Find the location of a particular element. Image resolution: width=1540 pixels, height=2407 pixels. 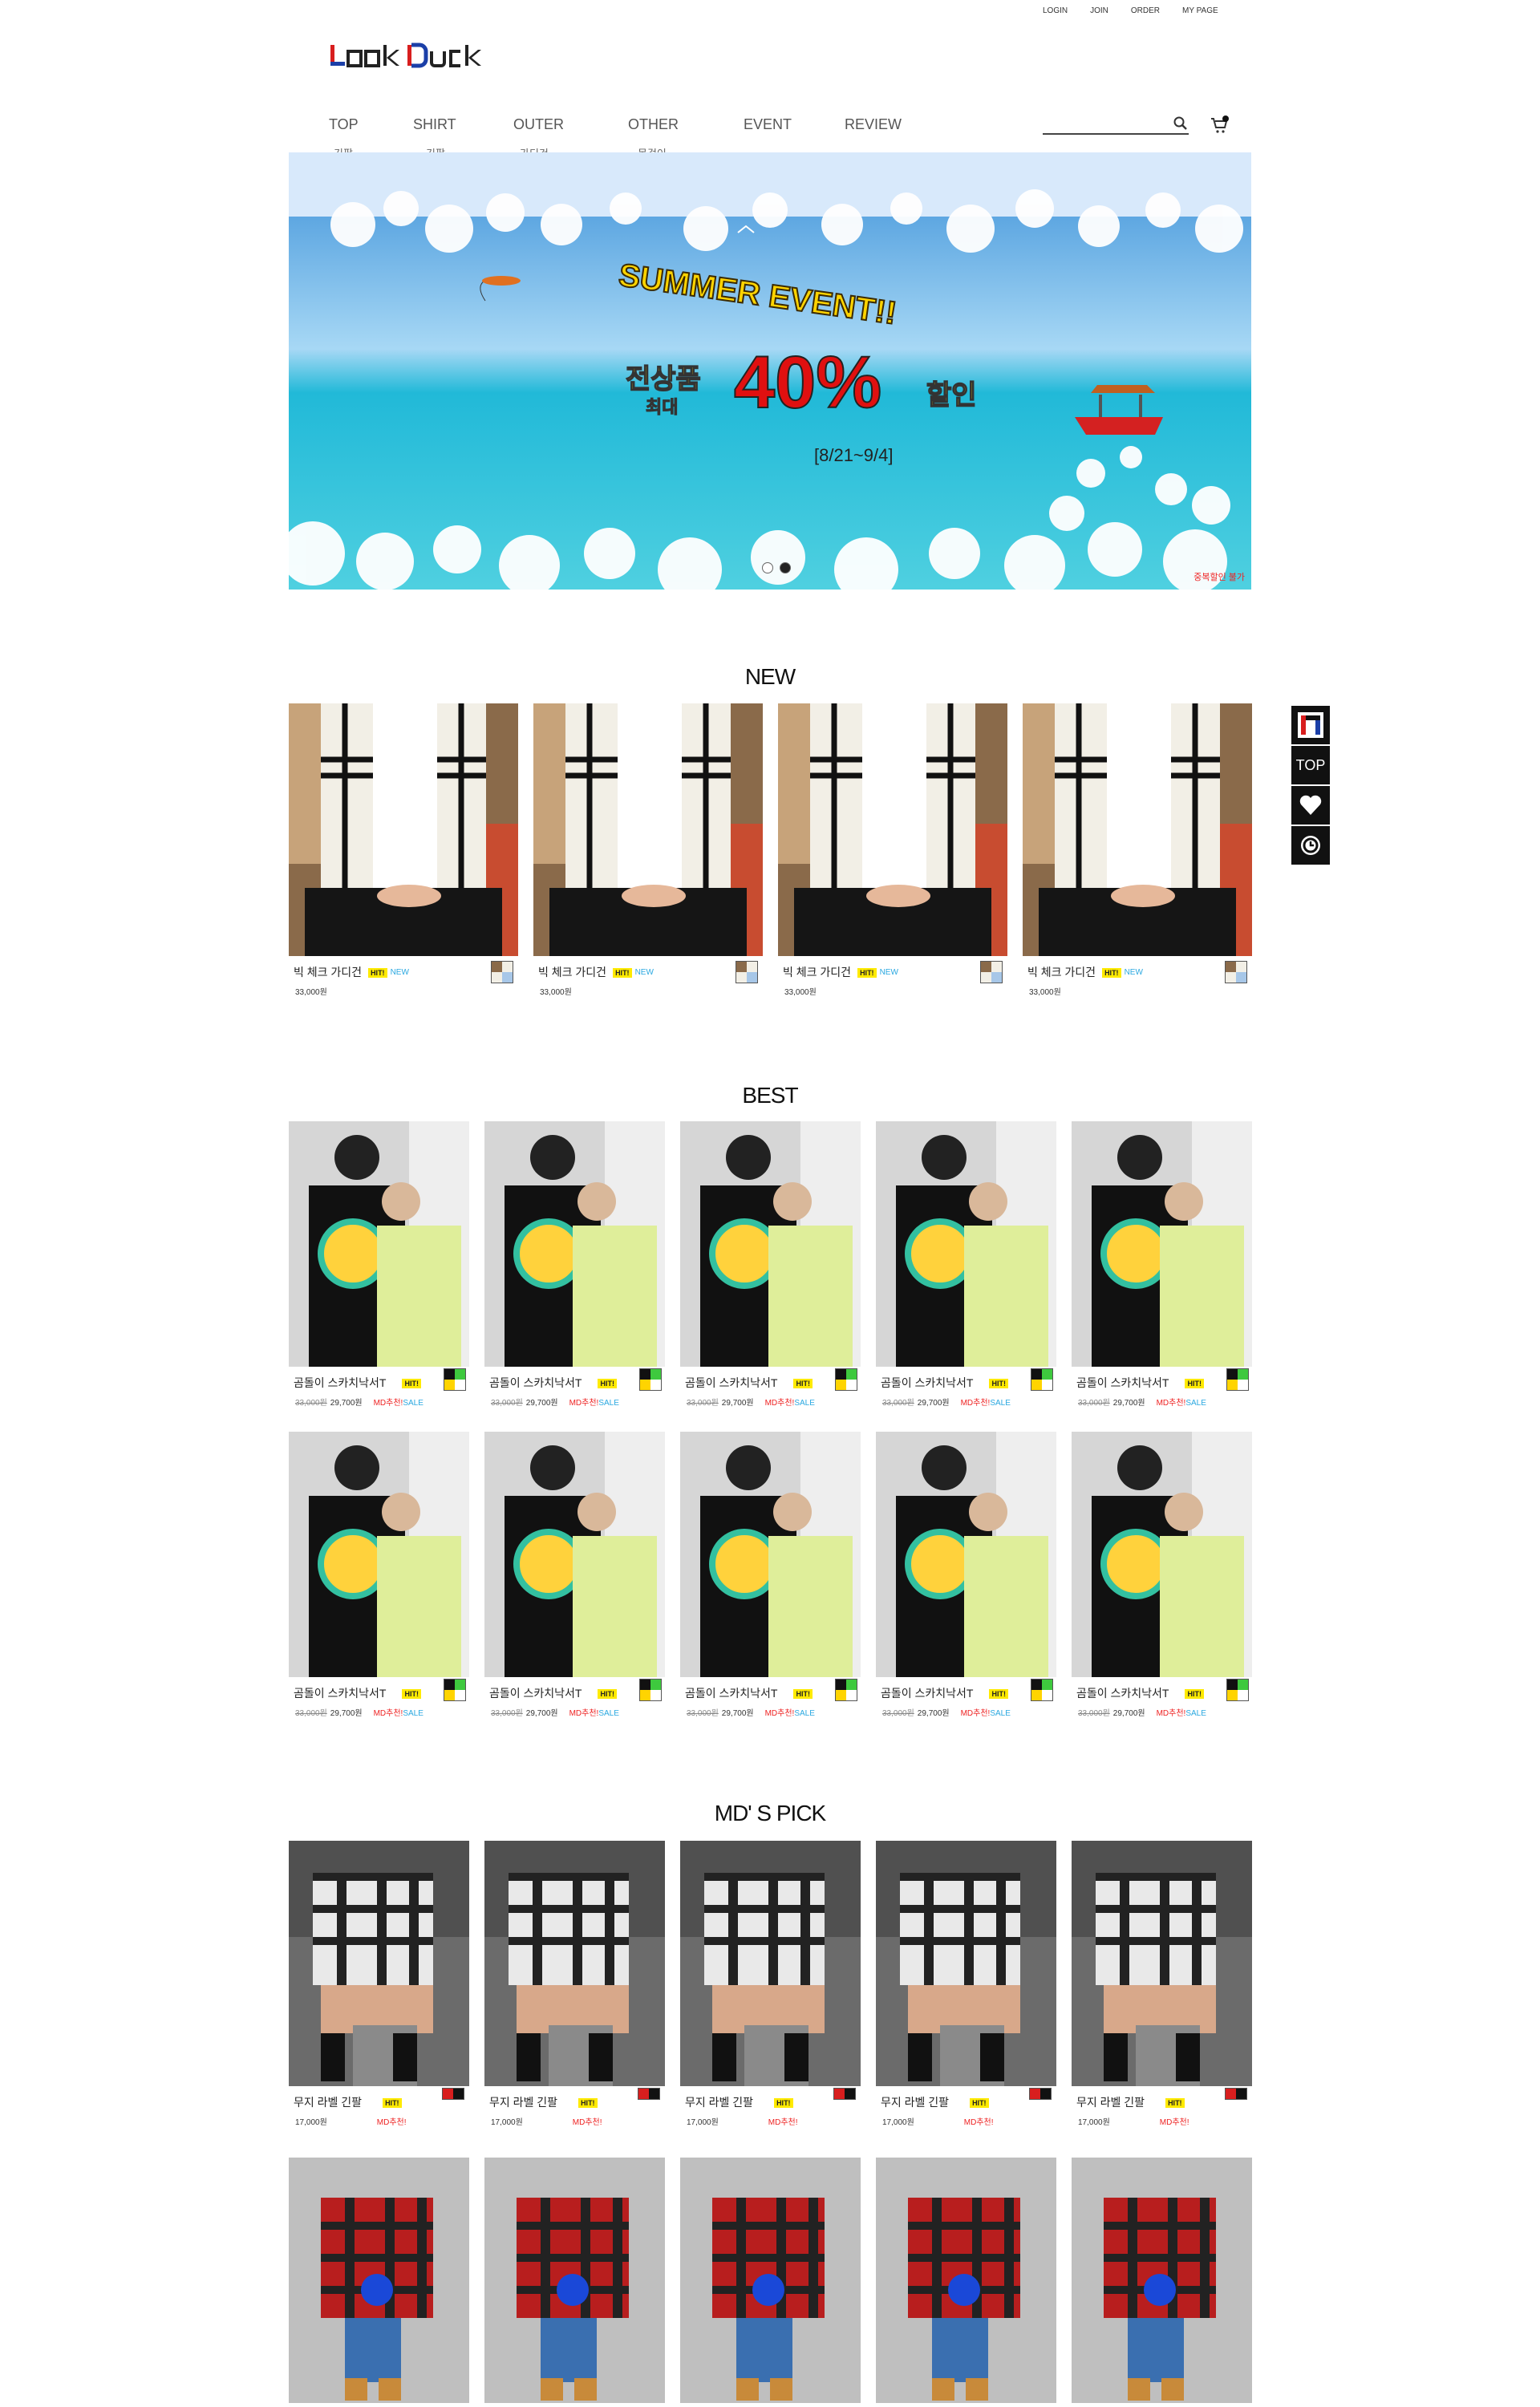

nav-item-shirt: SHIRT 긴팔 반팔 is located at coordinates (463, 149).